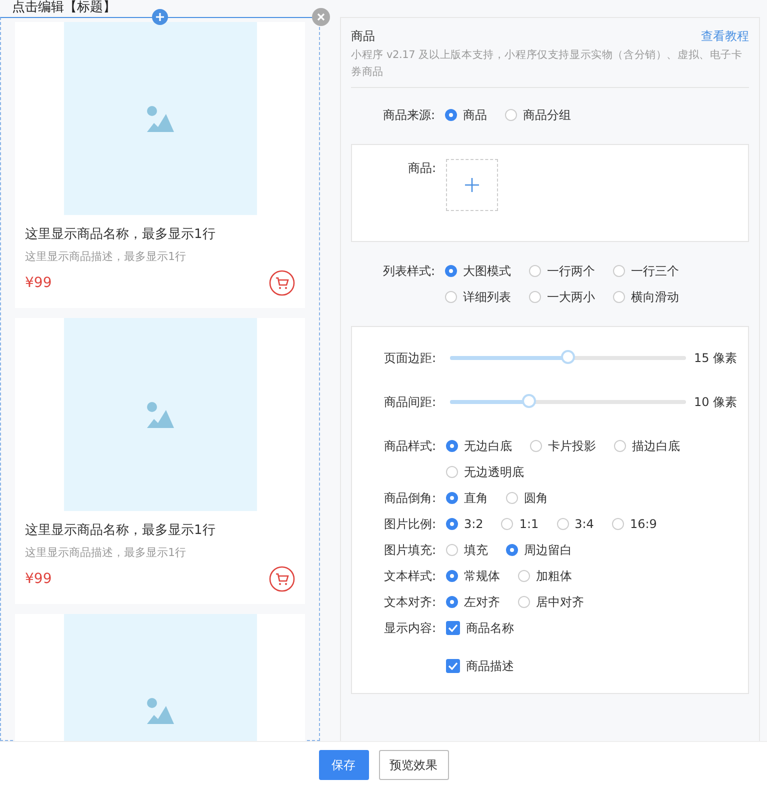 The image size is (767, 788). I want to click on radio-option: 商品, so click(466, 115).